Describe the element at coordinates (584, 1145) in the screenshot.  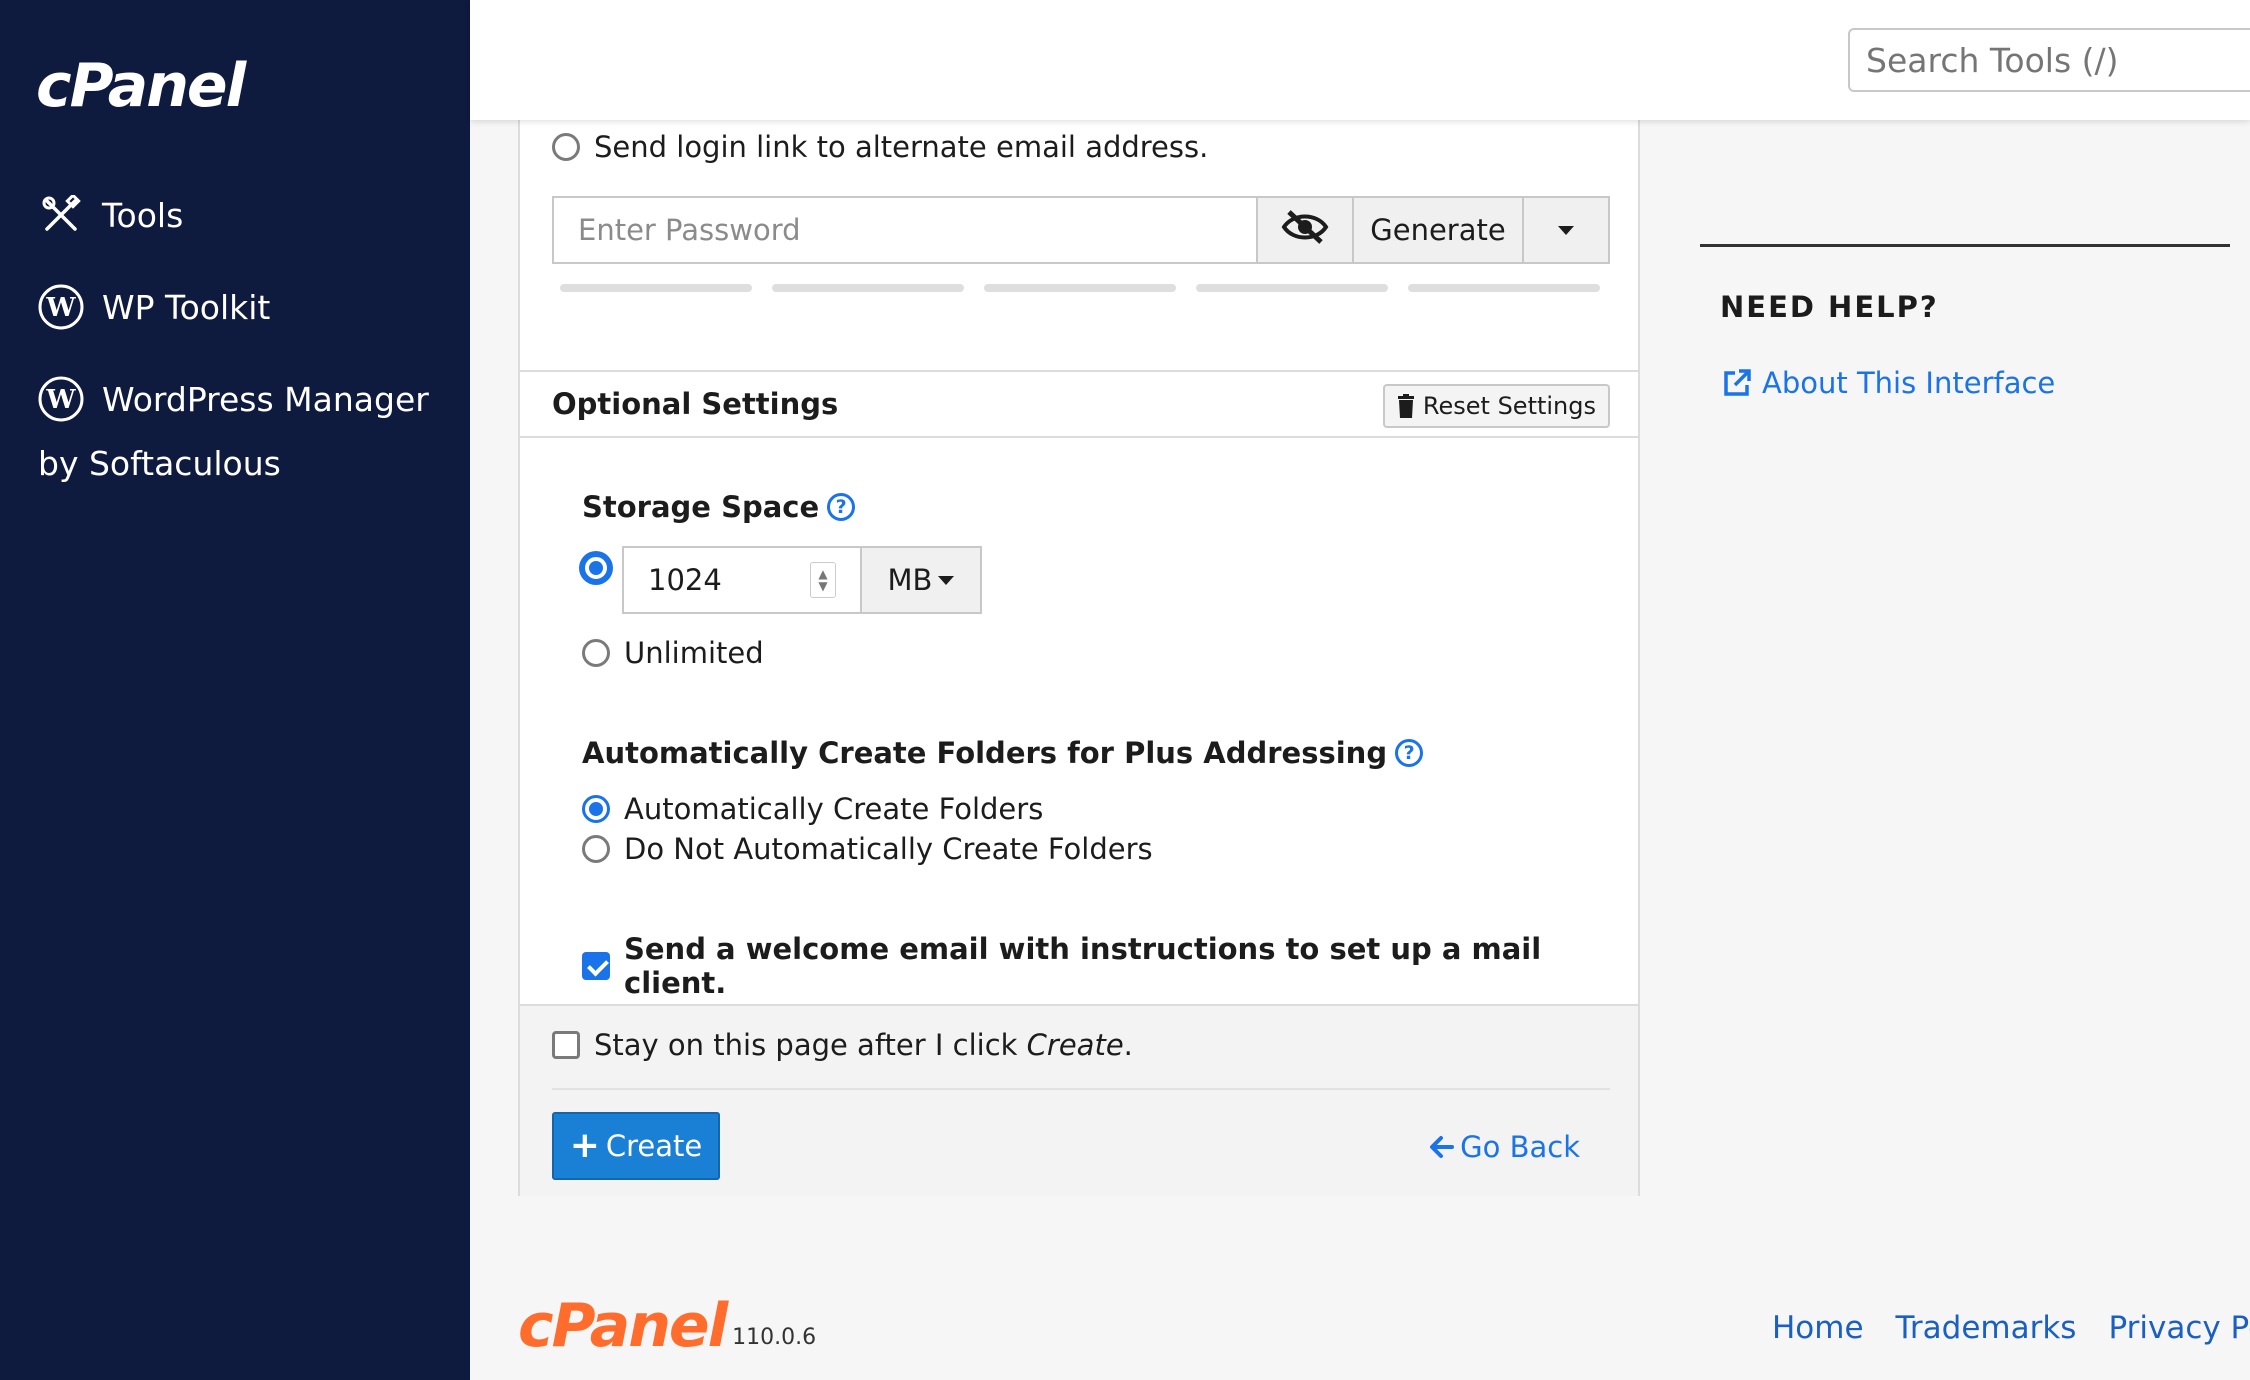
I see `plus-icon: +` at that location.